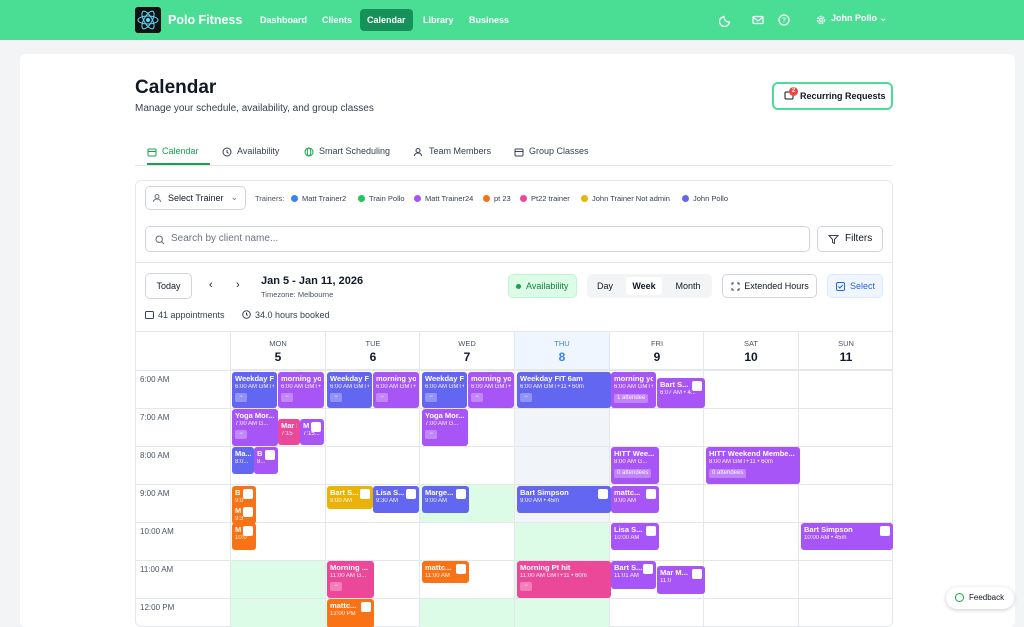 This screenshot has width=1024, height=627. What do you see at coordinates (205, 20) in the screenshot?
I see `brand-name: Polo Fitness` at bounding box center [205, 20].